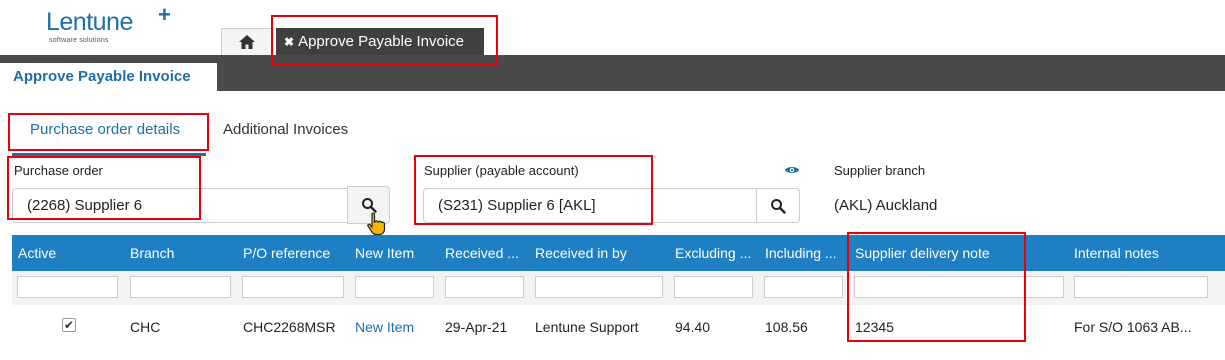 The width and height of the screenshot is (1225, 360). Describe the element at coordinates (180, 287) in the screenshot. I see `filter-branch` at that location.